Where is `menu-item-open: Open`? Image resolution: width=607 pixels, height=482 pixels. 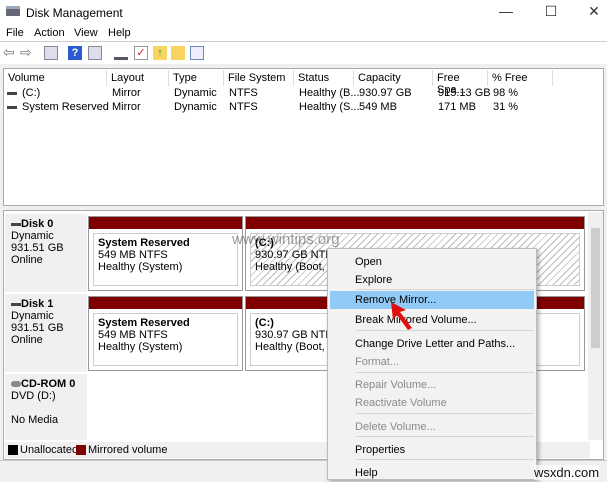 menu-item-open: Open is located at coordinates (432, 262).